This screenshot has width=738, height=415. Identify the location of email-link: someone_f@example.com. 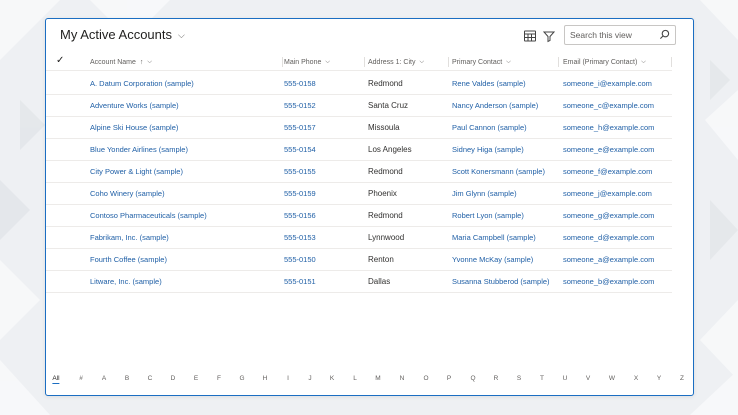
(607, 171).